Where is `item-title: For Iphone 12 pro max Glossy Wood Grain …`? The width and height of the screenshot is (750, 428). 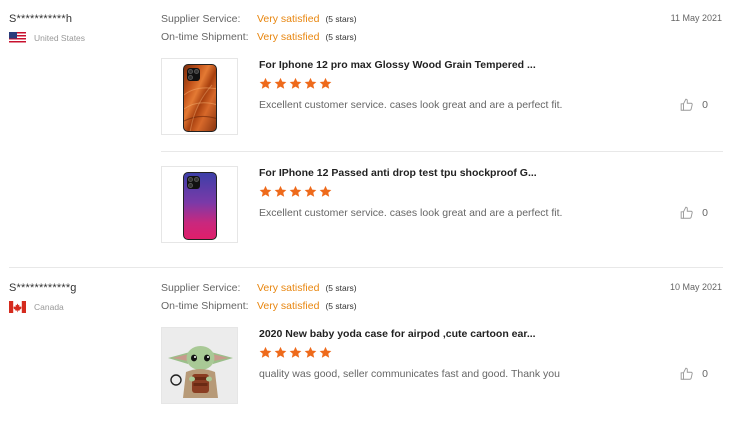
item-title: For Iphone 12 pro max Glossy Wood Grain … is located at coordinates (397, 65).